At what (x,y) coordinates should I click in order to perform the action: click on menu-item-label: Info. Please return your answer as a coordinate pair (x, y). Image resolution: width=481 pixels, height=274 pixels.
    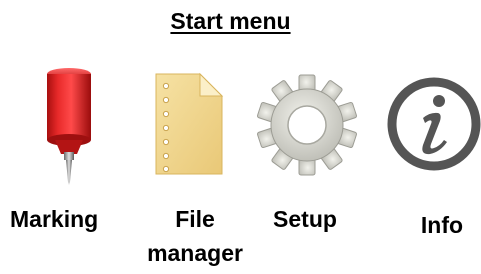
    Looking at the image, I should click on (442, 225).